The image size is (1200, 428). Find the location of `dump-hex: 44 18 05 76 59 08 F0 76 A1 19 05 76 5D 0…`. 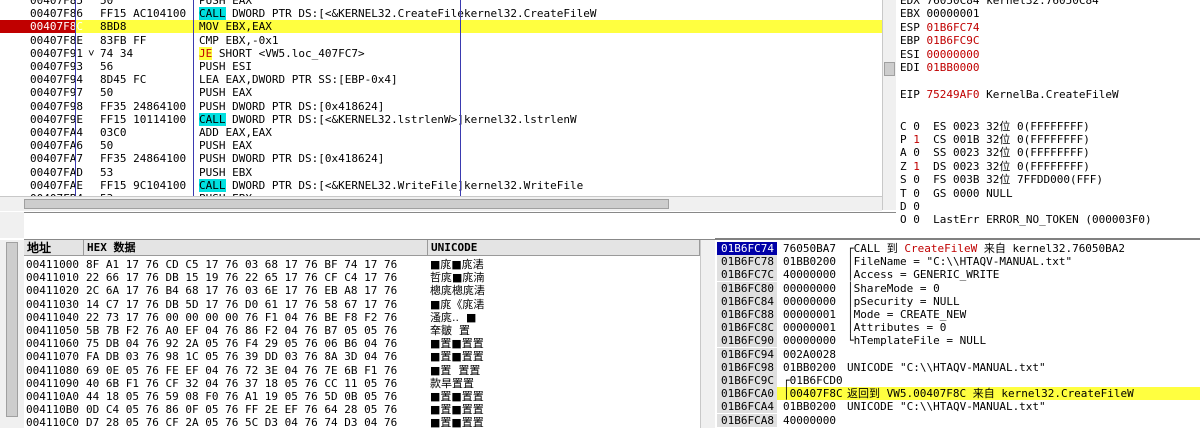

dump-hex: 44 18 05 76 59 08 F0 76 A1 19 05 76 5D 0… is located at coordinates (241, 396).